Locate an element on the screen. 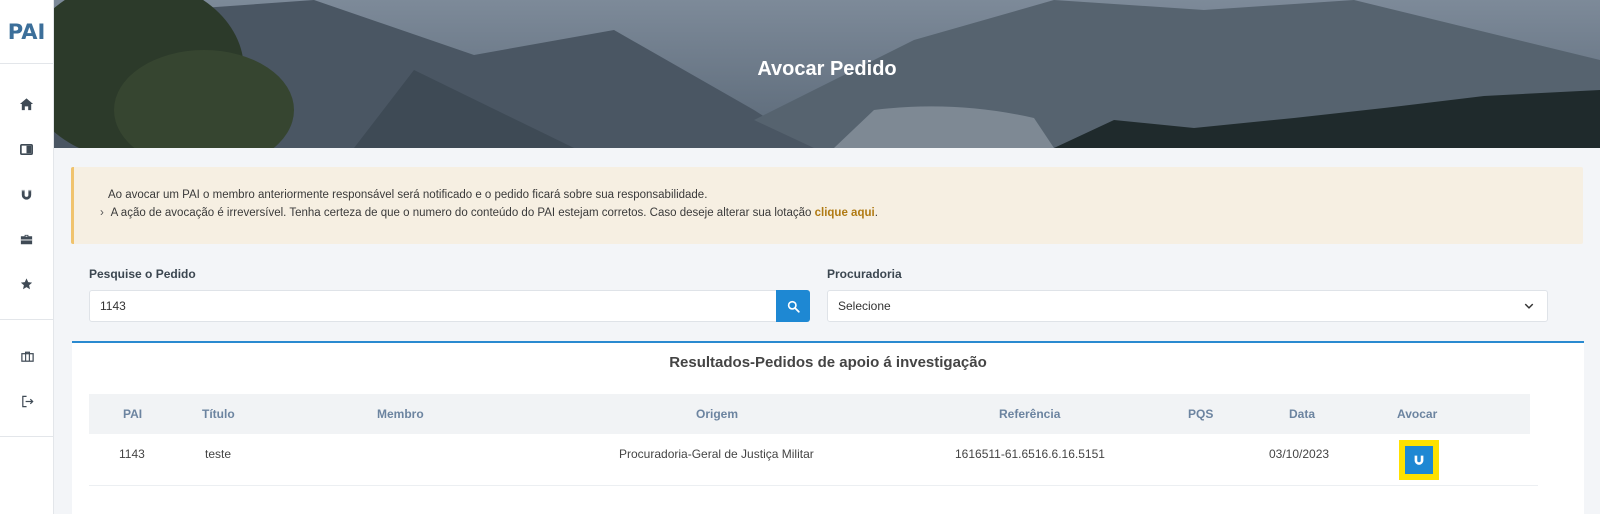 Image resolution: width=1600 pixels, height=514 pixels. column-header-avocar: Avocar is located at coordinates (1417, 414).